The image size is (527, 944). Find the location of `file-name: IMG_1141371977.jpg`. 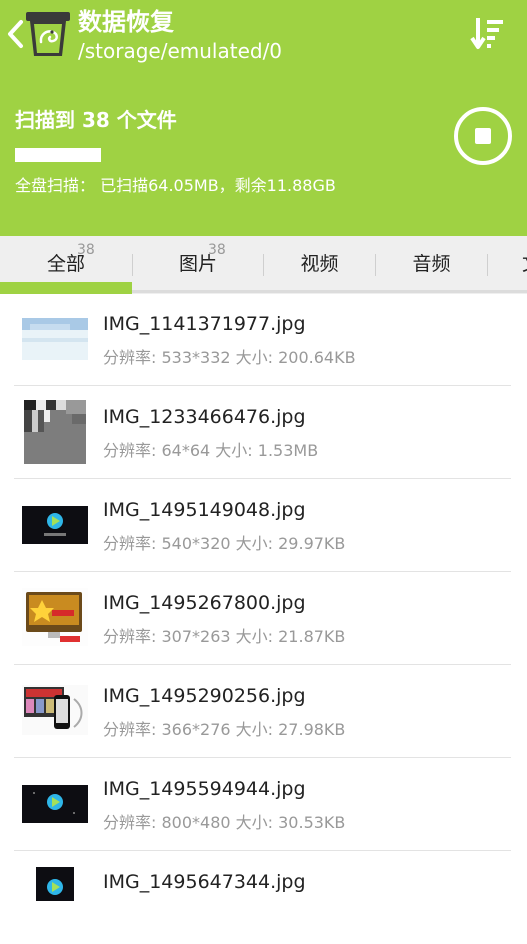

file-name: IMG_1141371977.jpg is located at coordinates (204, 324).